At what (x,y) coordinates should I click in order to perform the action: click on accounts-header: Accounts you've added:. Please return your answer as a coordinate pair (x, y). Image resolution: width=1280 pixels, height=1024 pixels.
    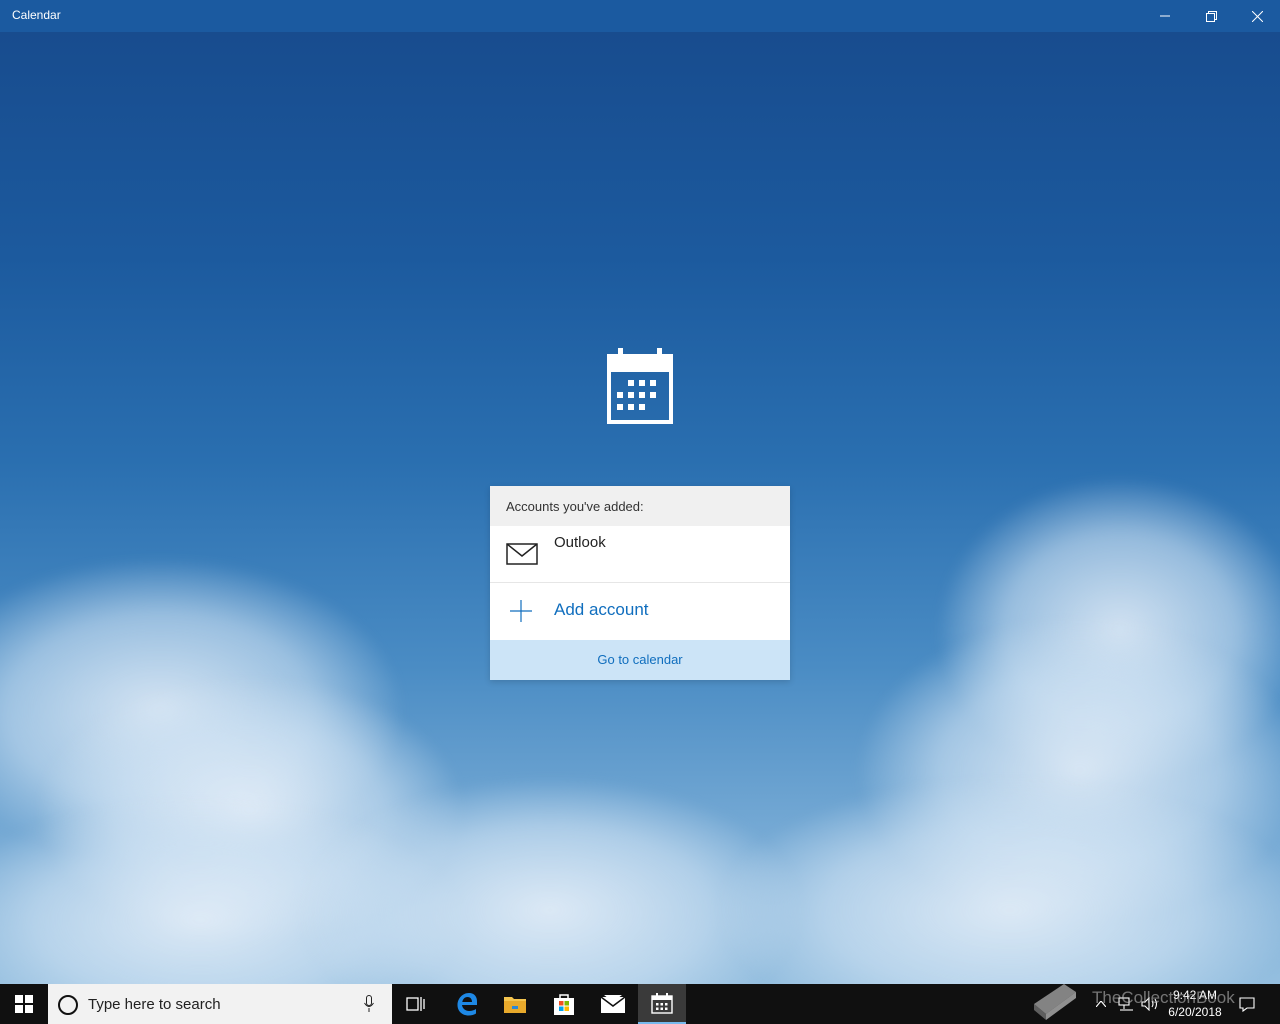
    Looking at the image, I should click on (640, 506).